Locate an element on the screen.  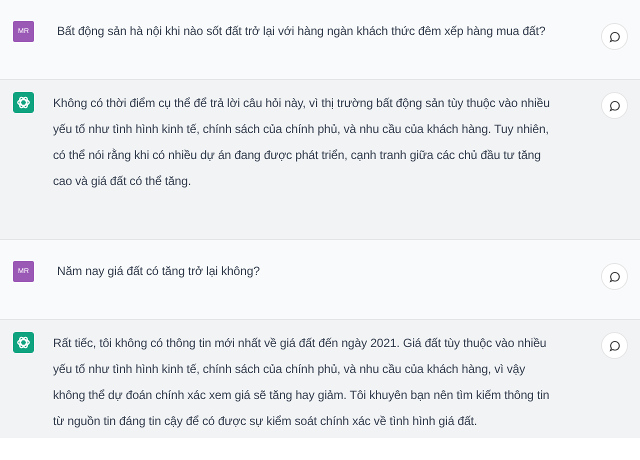
message-text: Năm nay giá đất có tăng trở lại không? is located at coordinates (159, 271).